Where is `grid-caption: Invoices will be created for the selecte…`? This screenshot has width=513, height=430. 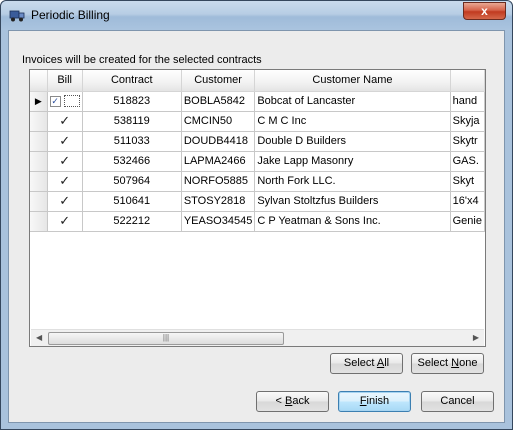 grid-caption: Invoices will be created for the selecte… is located at coordinates (142, 60).